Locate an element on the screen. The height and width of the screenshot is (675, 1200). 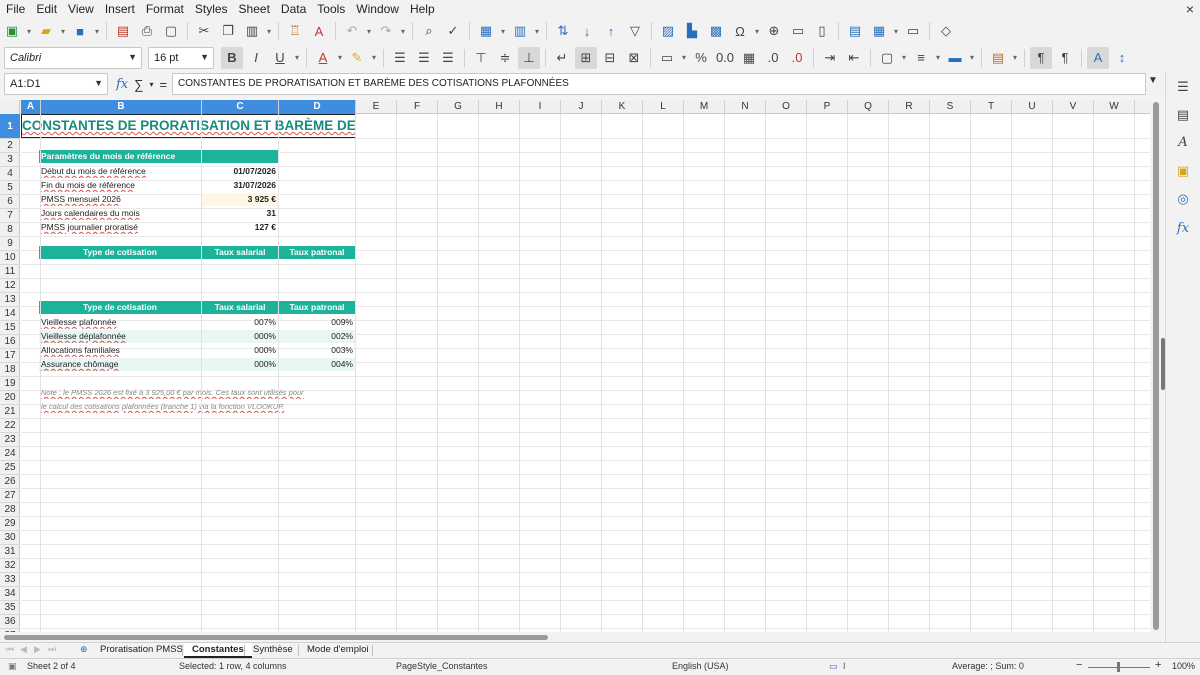
row-header: 1 is located at coordinates (10, 126).